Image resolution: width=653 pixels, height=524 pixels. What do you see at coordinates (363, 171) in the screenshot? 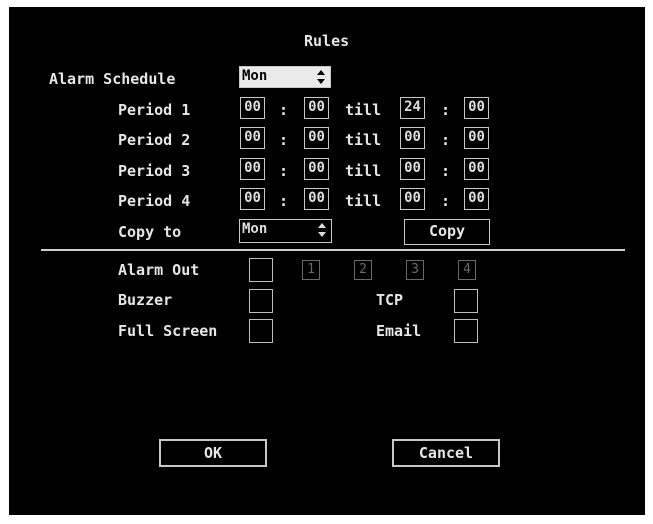
I see `period-3-till-label: till` at bounding box center [363, 171].